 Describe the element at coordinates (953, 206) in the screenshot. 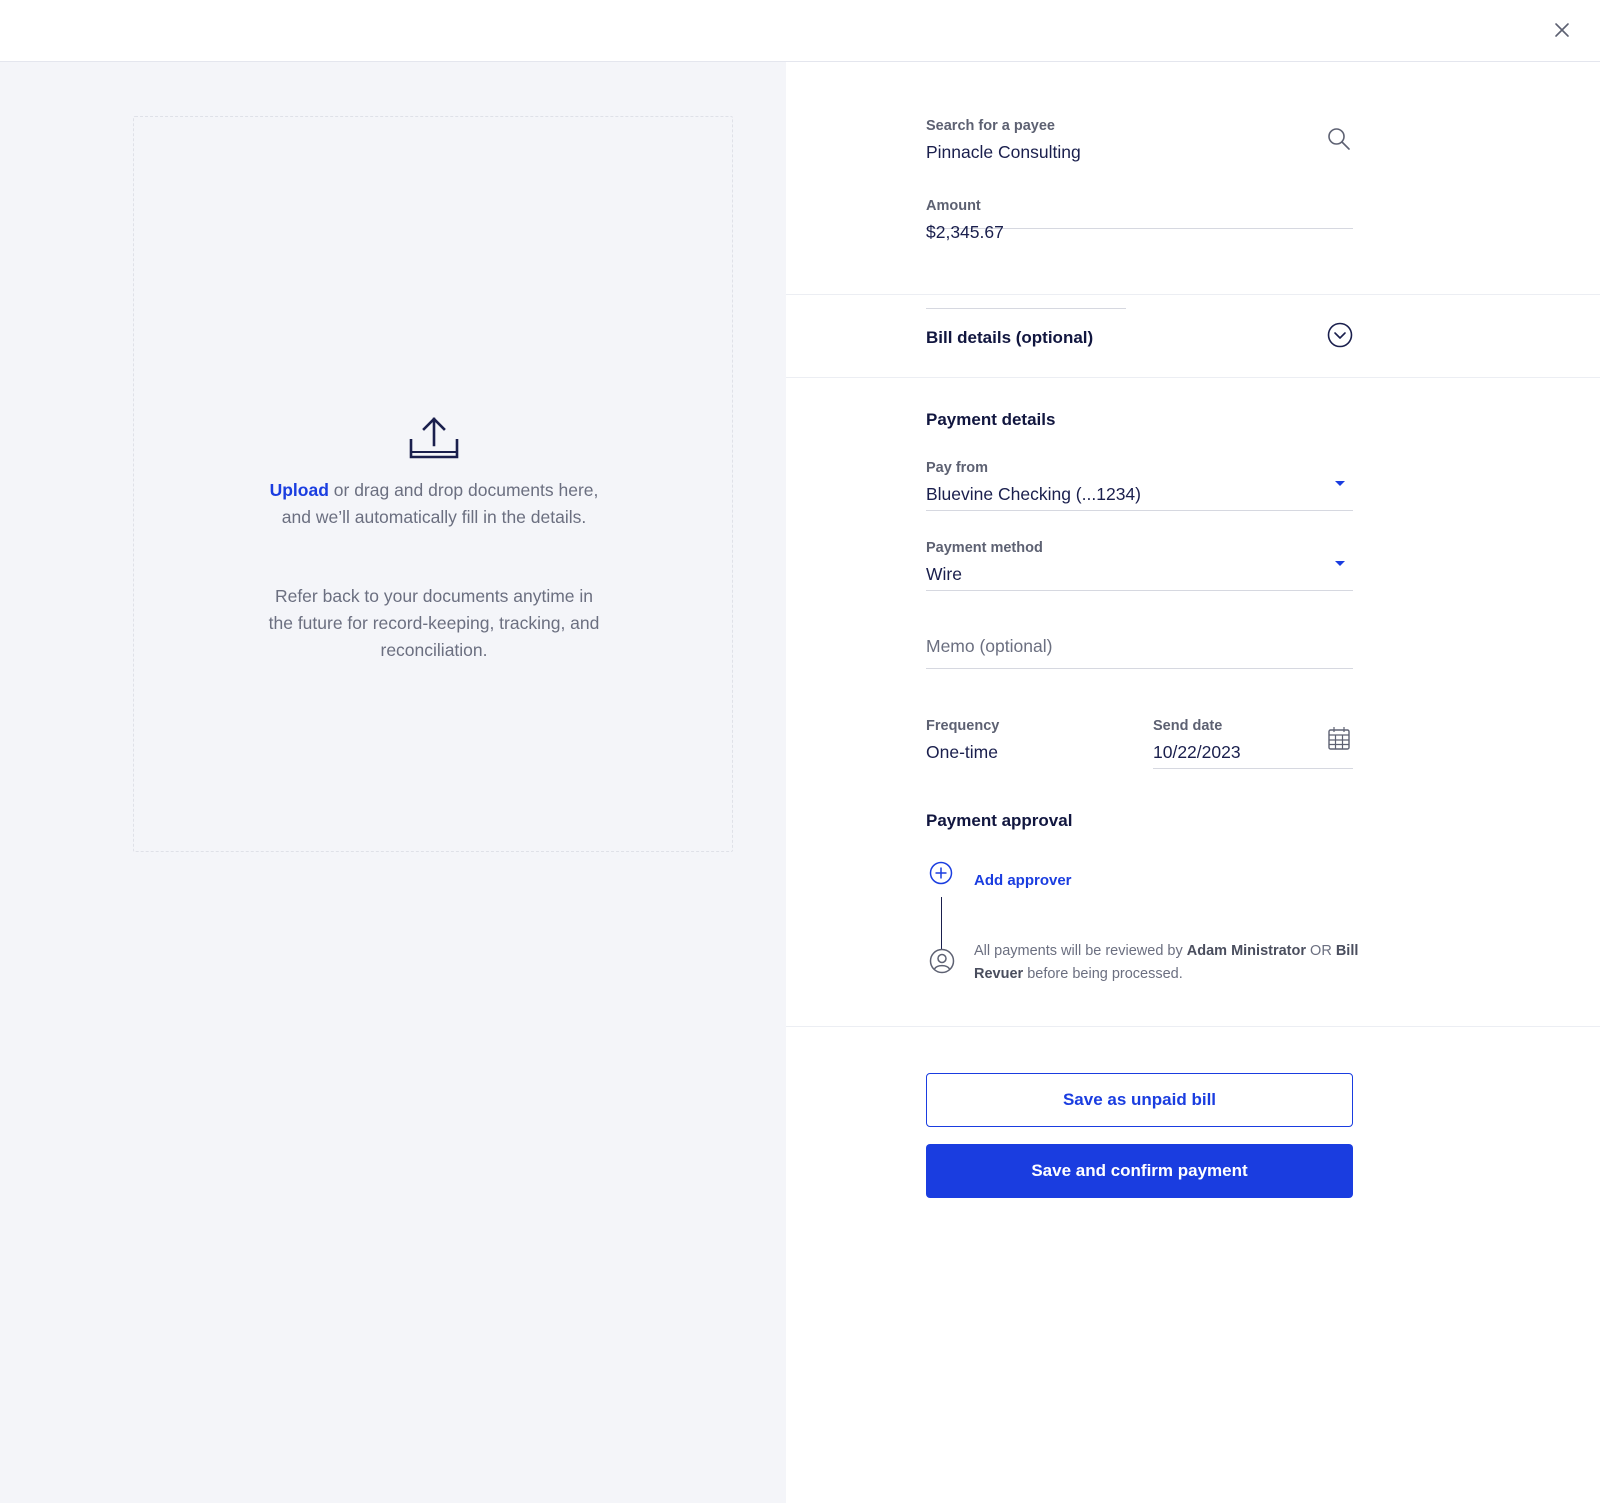

I see `amount-label: Amount` at that location.